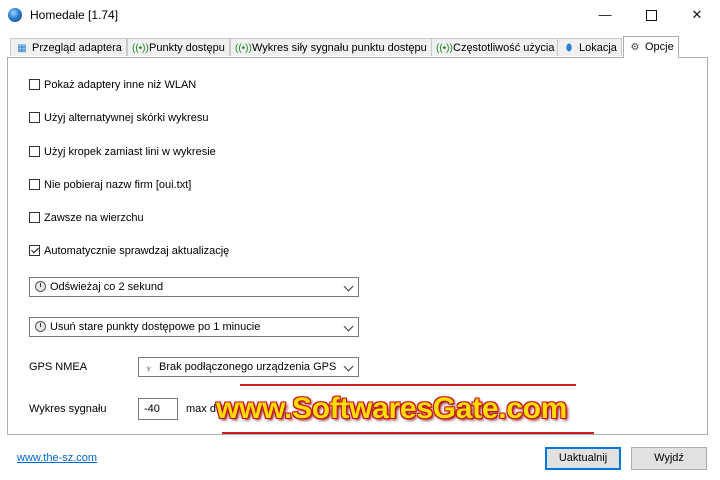  Describe the element at coordinates (158, 409) in the screenshot. I see `signal-max-input: -40` at that location.